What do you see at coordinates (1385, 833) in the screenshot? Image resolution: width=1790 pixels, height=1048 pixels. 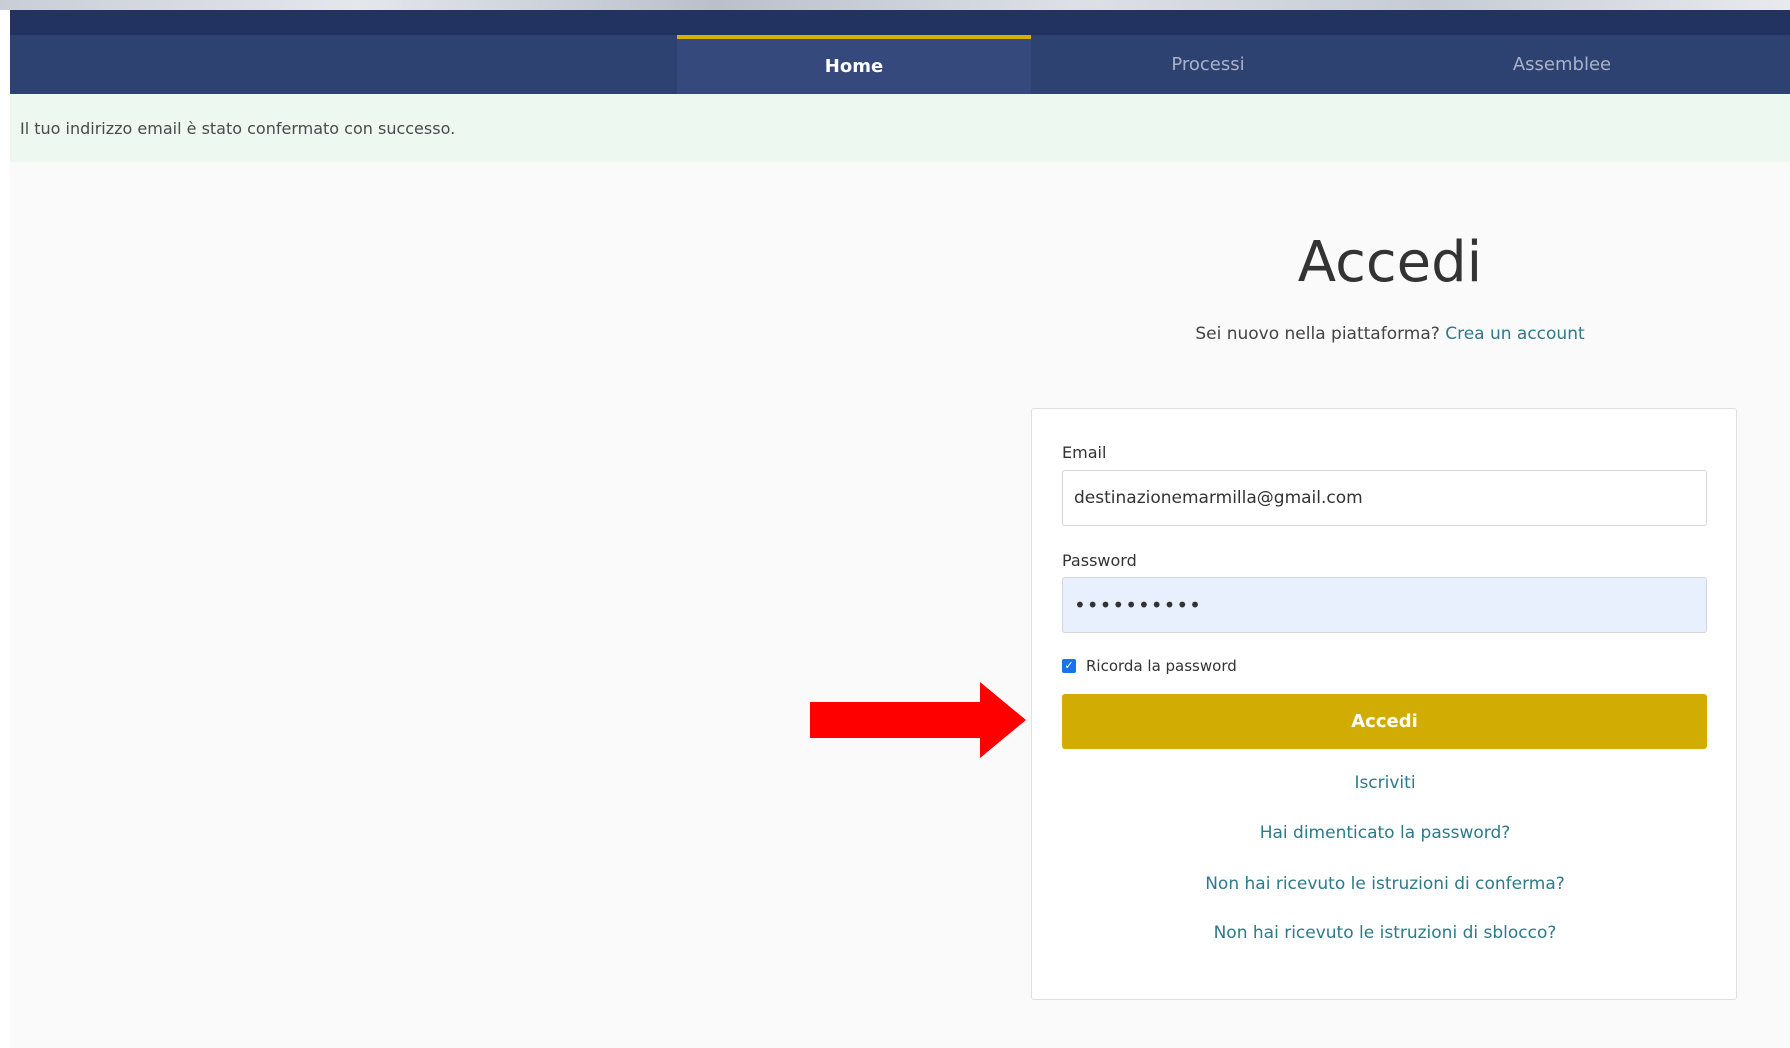 I see `forgot-password-link: Hai dimenticato la password?` at bounding box center [1385, 833].